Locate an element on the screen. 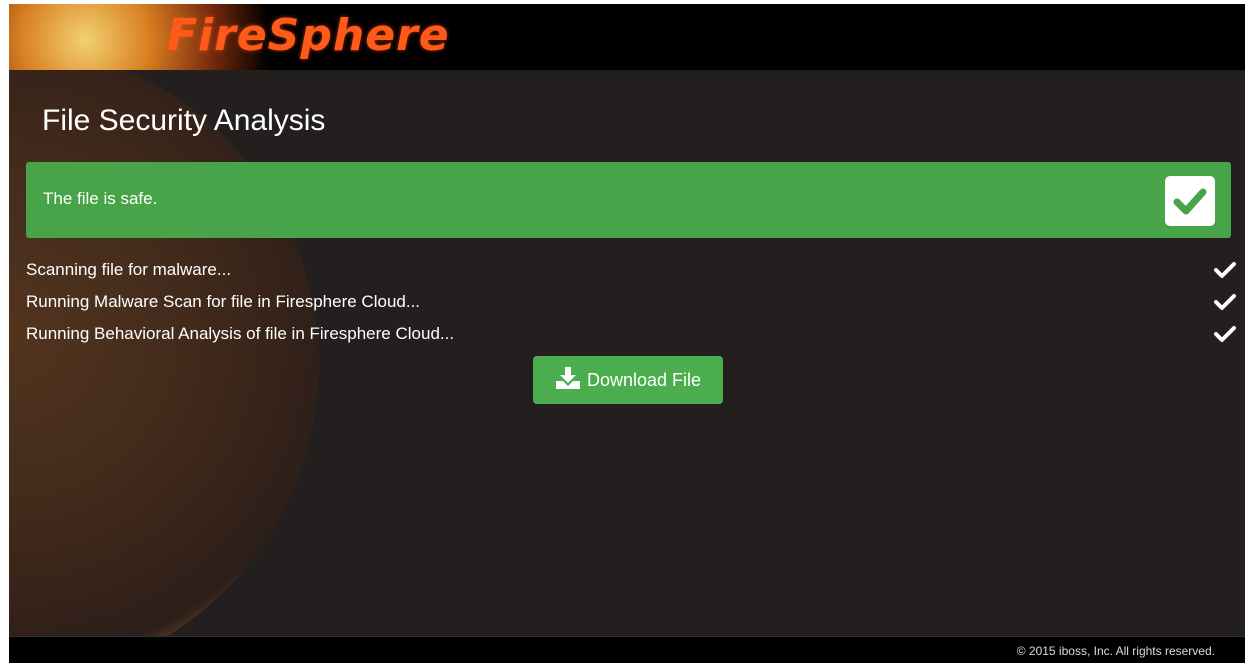 The height and width of the screenshot is (663, 1245). footer: © 2015 iboss, Inc. All rights reserved. is located at coordinates (627, 649).